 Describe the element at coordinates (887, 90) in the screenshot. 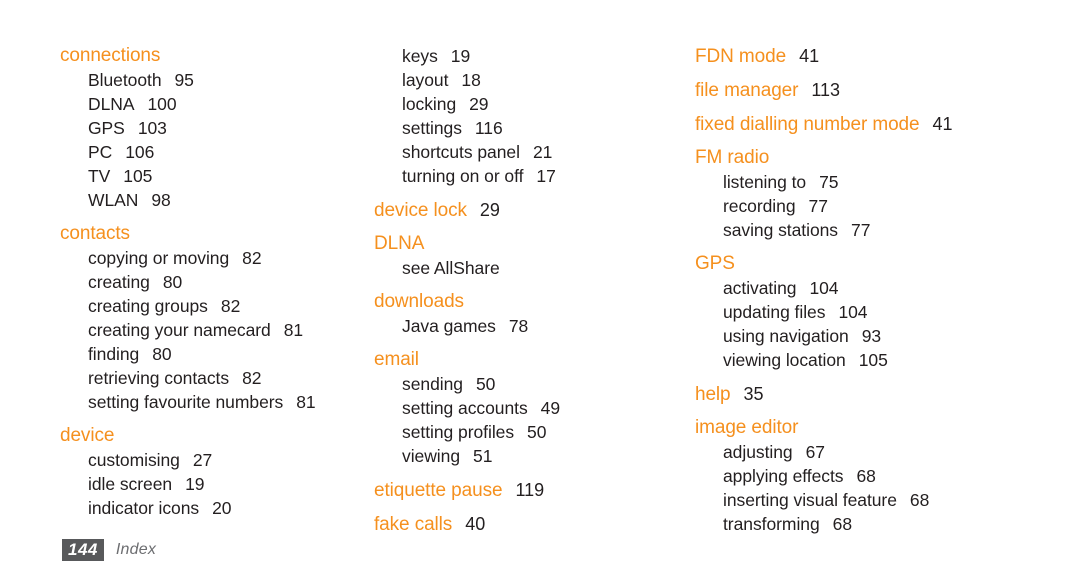

I see `index-heading: file manager 113` at that location.